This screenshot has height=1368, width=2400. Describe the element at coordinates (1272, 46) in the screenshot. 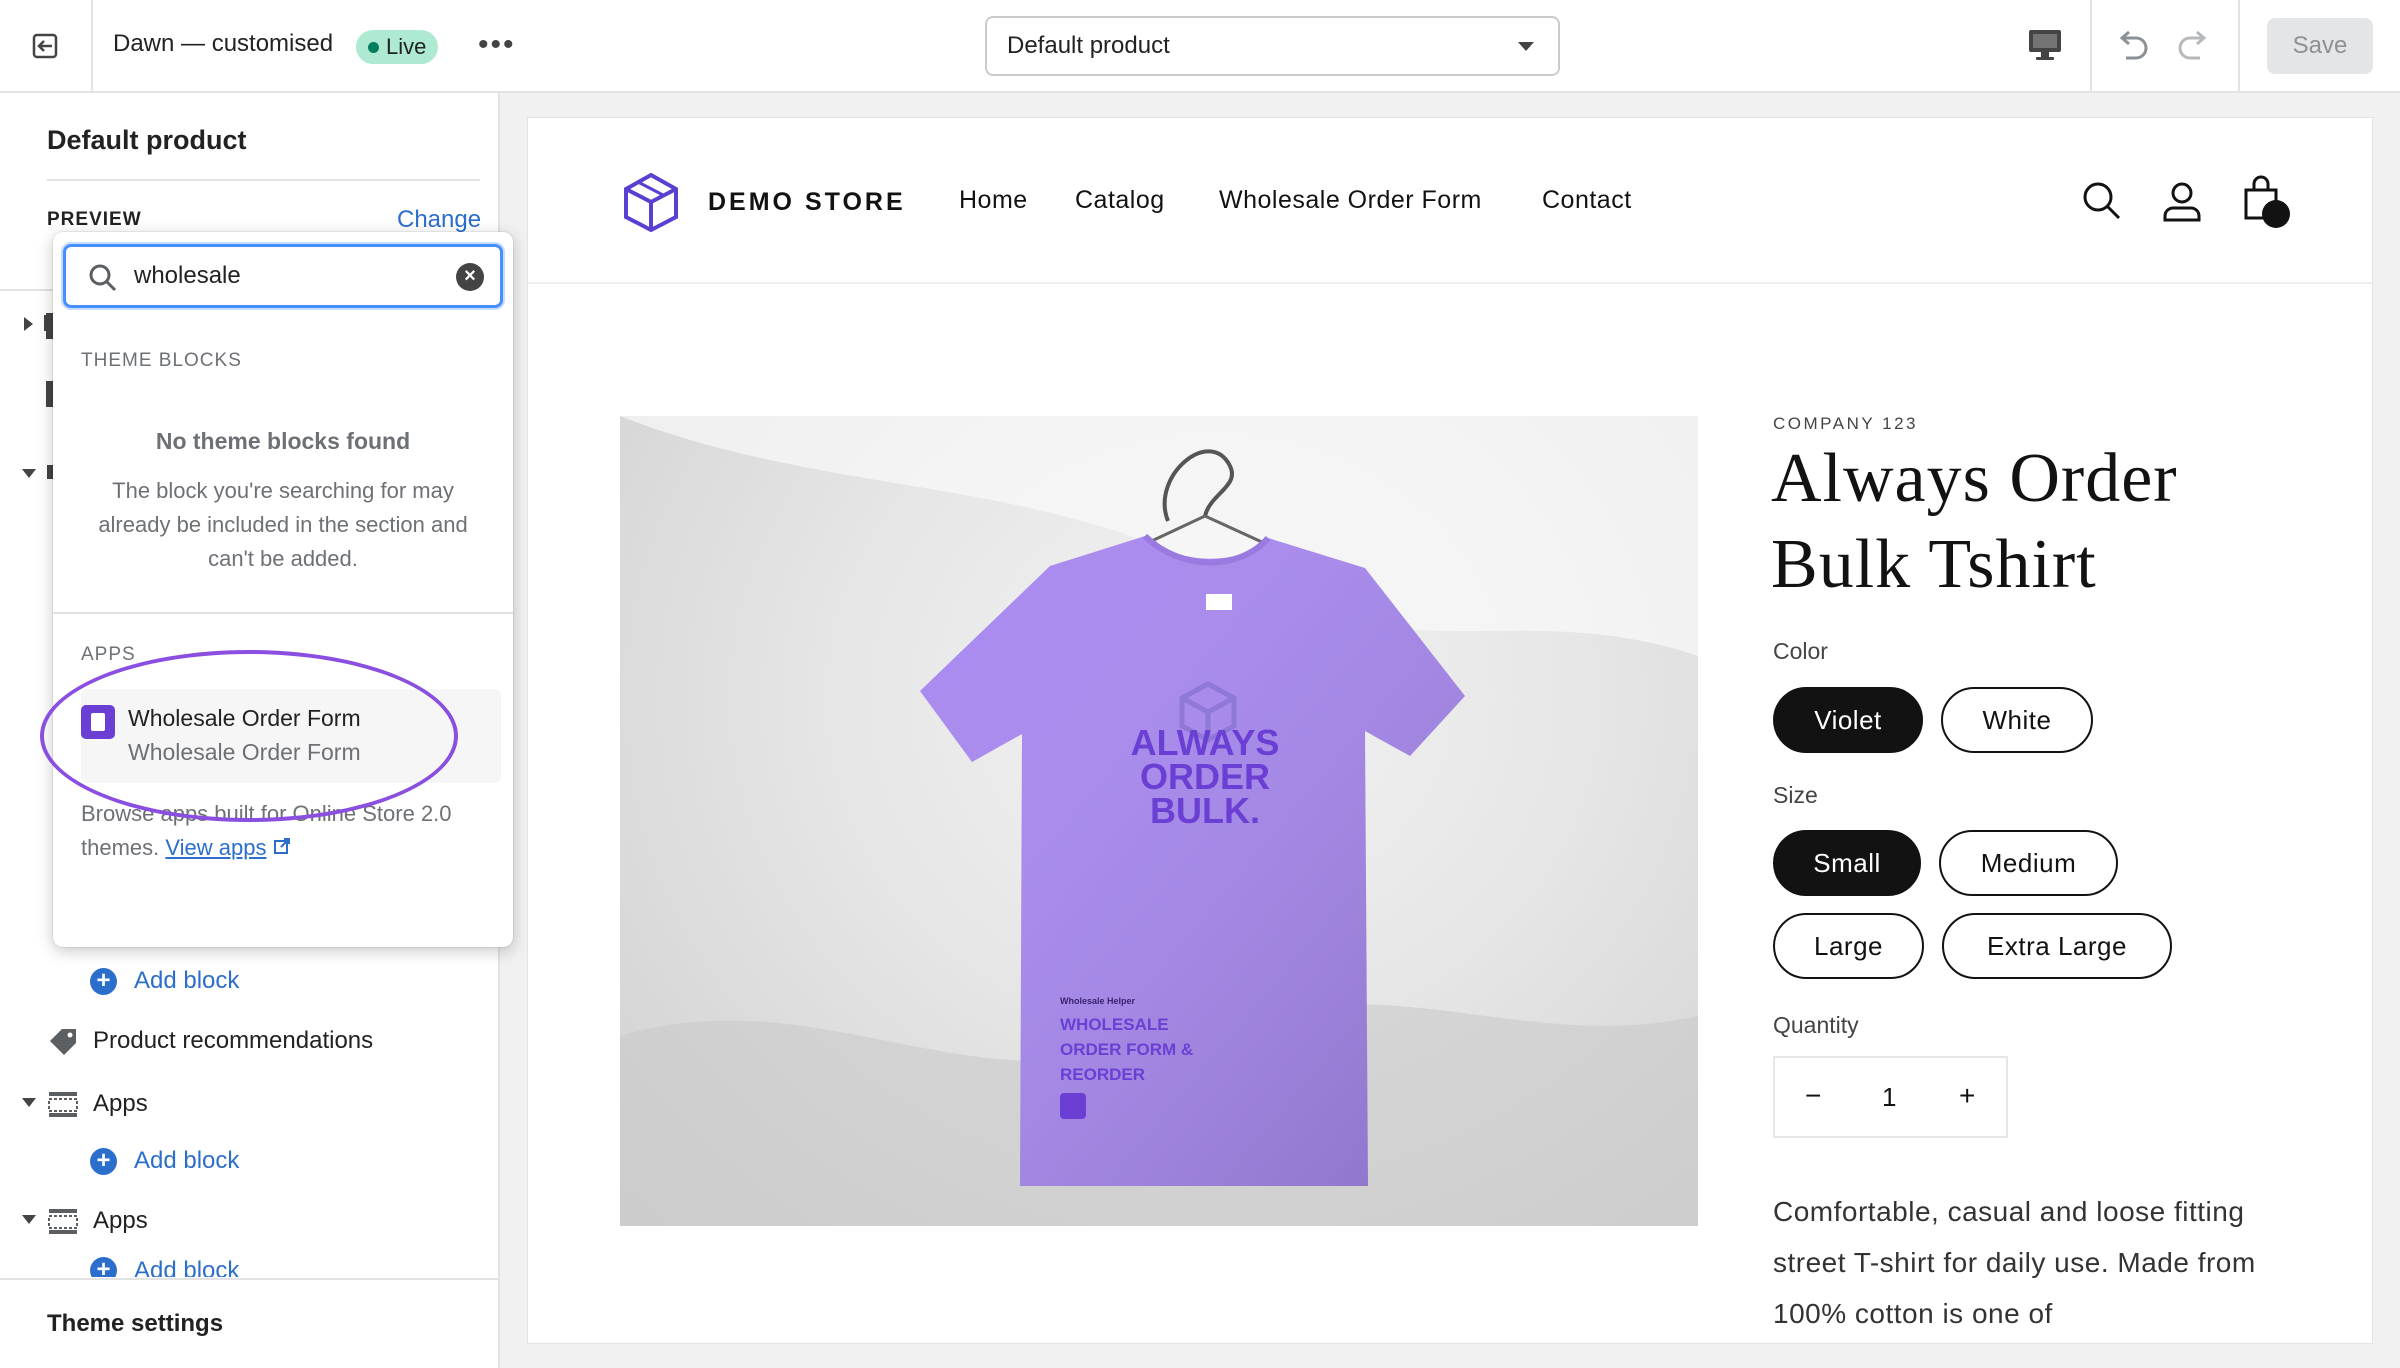

I see `template-select: Default product` at that location.